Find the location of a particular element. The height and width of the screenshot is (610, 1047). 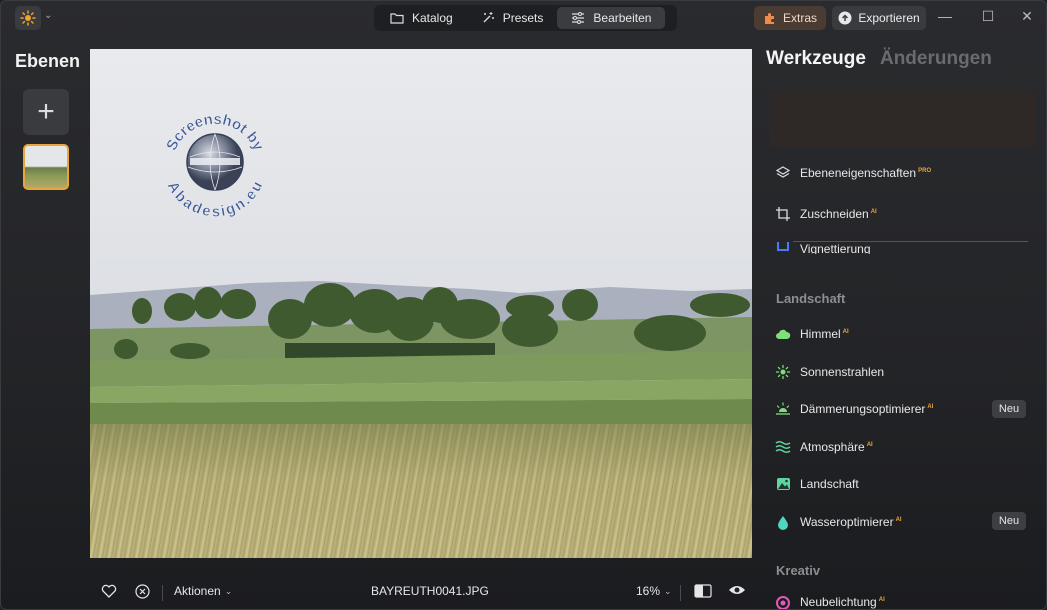

tab-presets-label: Presets is located at coordinates (523, 18).